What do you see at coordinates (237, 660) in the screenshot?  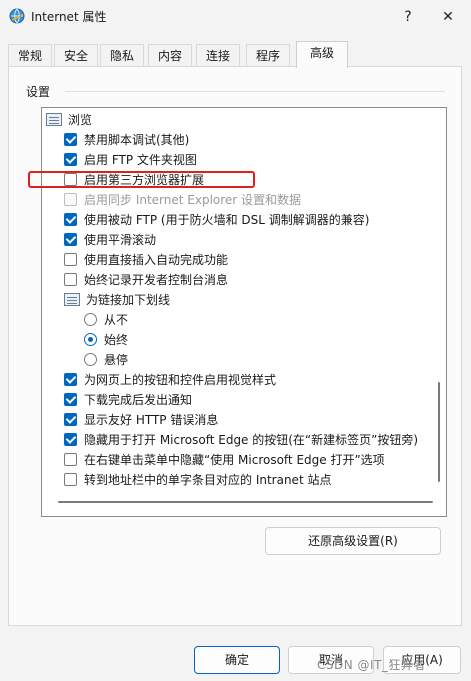 I see `ok-button: 确定` at bounding box center [237, 660].